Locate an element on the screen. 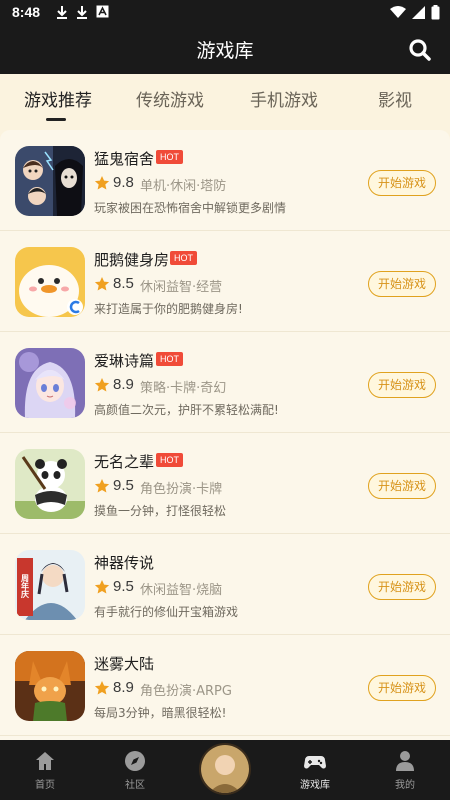 The width and height of the screenshot is (450, 800). avatar is located at coordinates (225, 769).